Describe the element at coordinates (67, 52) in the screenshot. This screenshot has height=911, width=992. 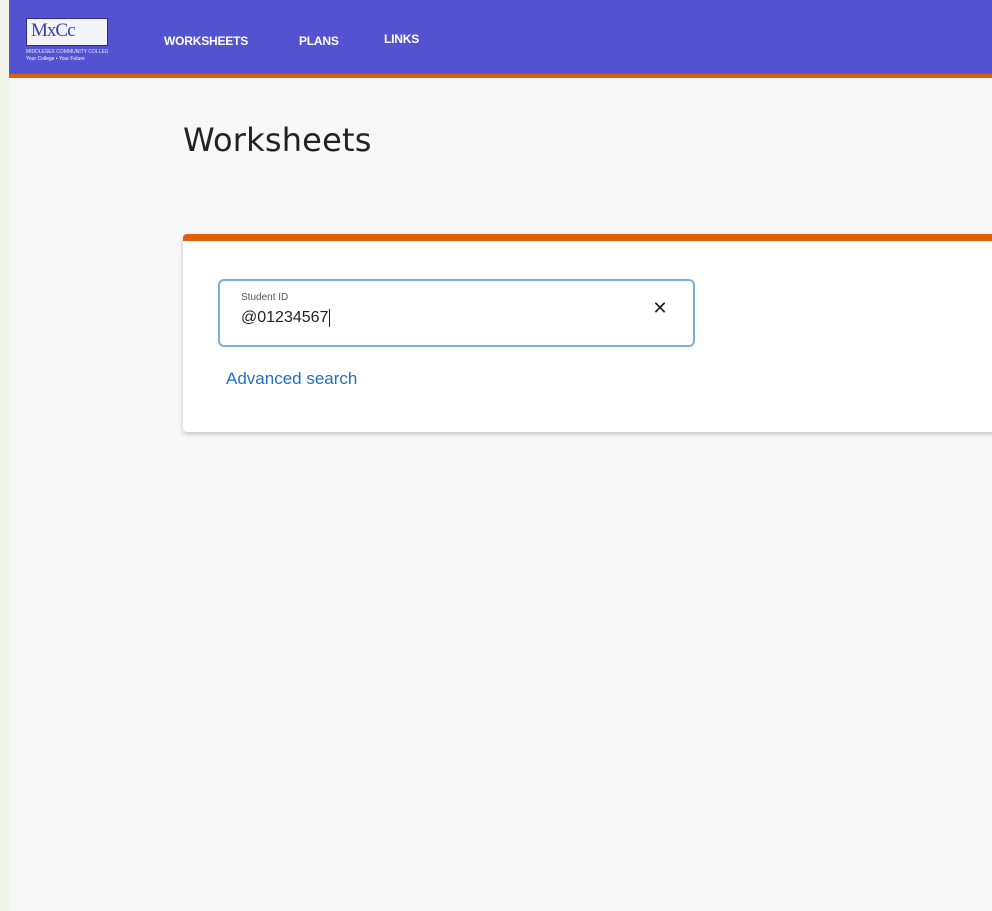
I see `logo-subtitle: MIDDLESEX COMMUNITY COLLEGE` at that location.